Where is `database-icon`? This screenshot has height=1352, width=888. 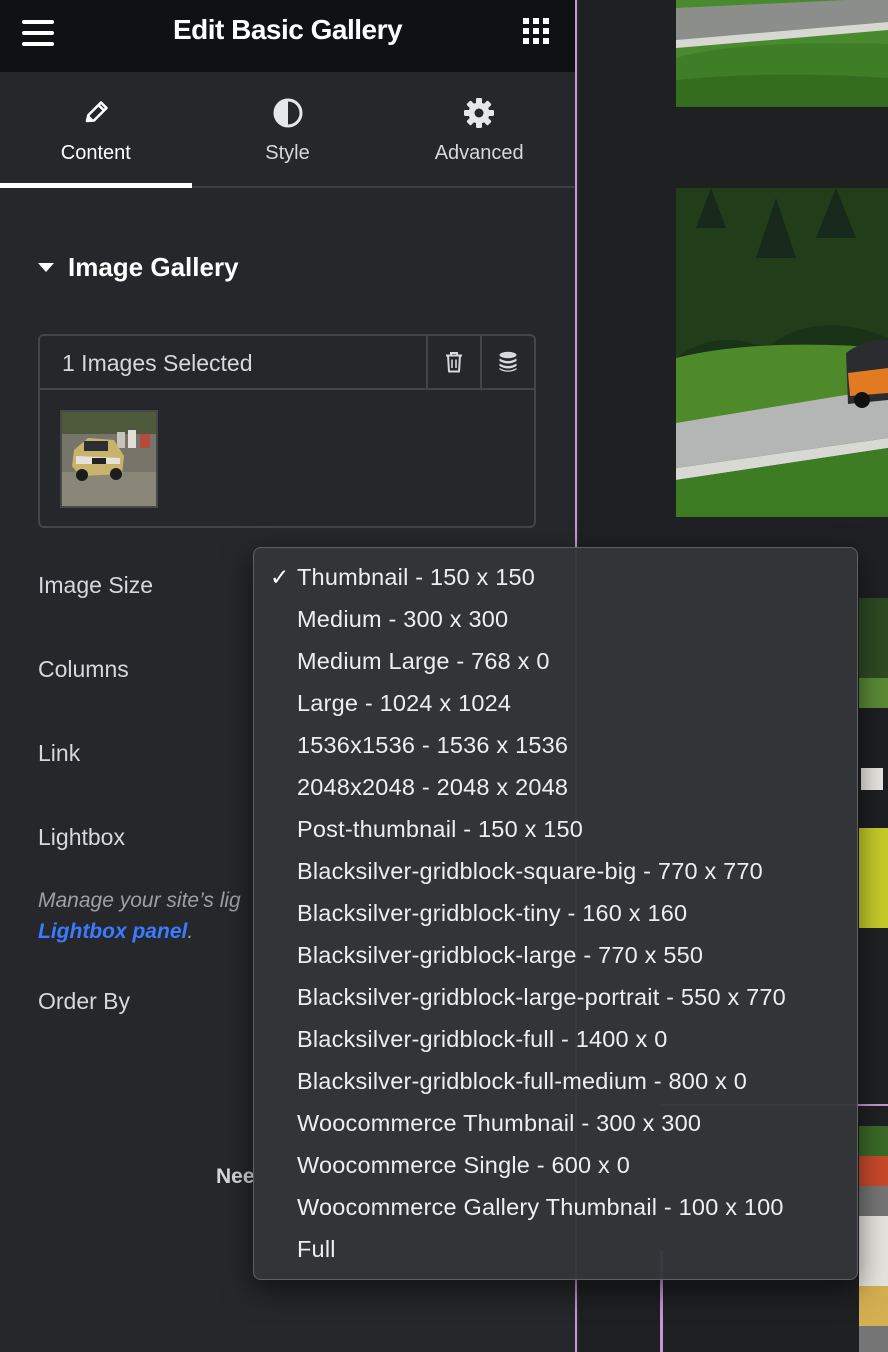 database-icon is located at coordinates (508, 361).